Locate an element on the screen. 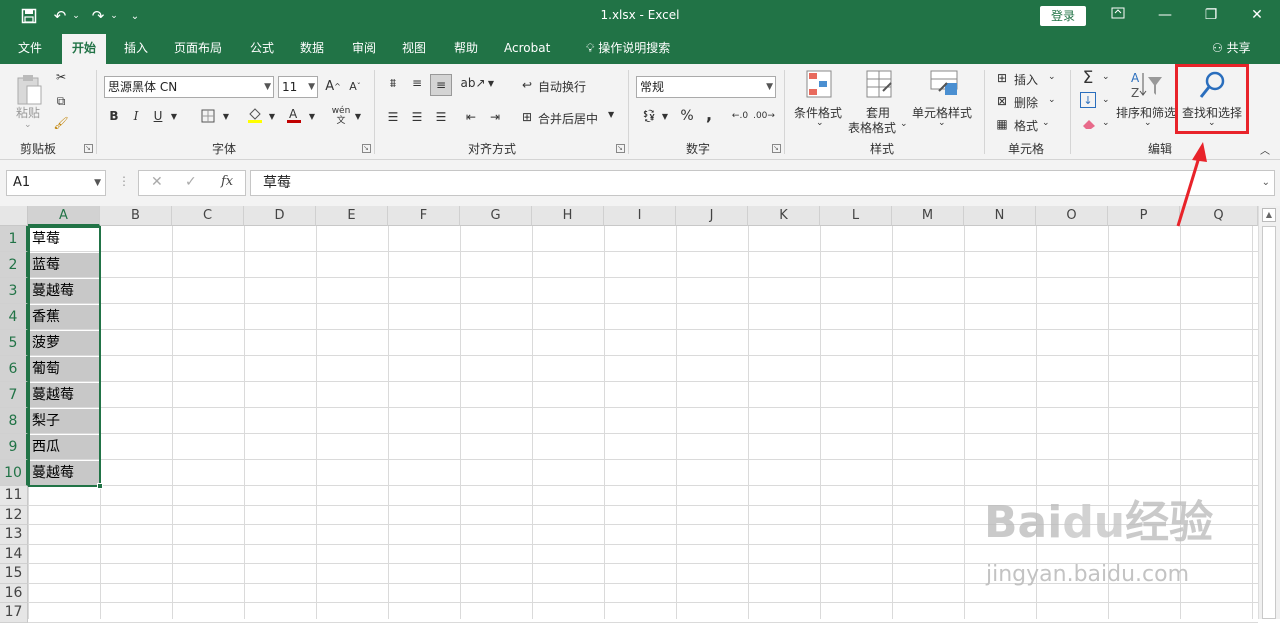 Image resolution: width=1280 pixels, height=623 pixels. orientation-icon: ab↗ is located at coordinates (472, 83).